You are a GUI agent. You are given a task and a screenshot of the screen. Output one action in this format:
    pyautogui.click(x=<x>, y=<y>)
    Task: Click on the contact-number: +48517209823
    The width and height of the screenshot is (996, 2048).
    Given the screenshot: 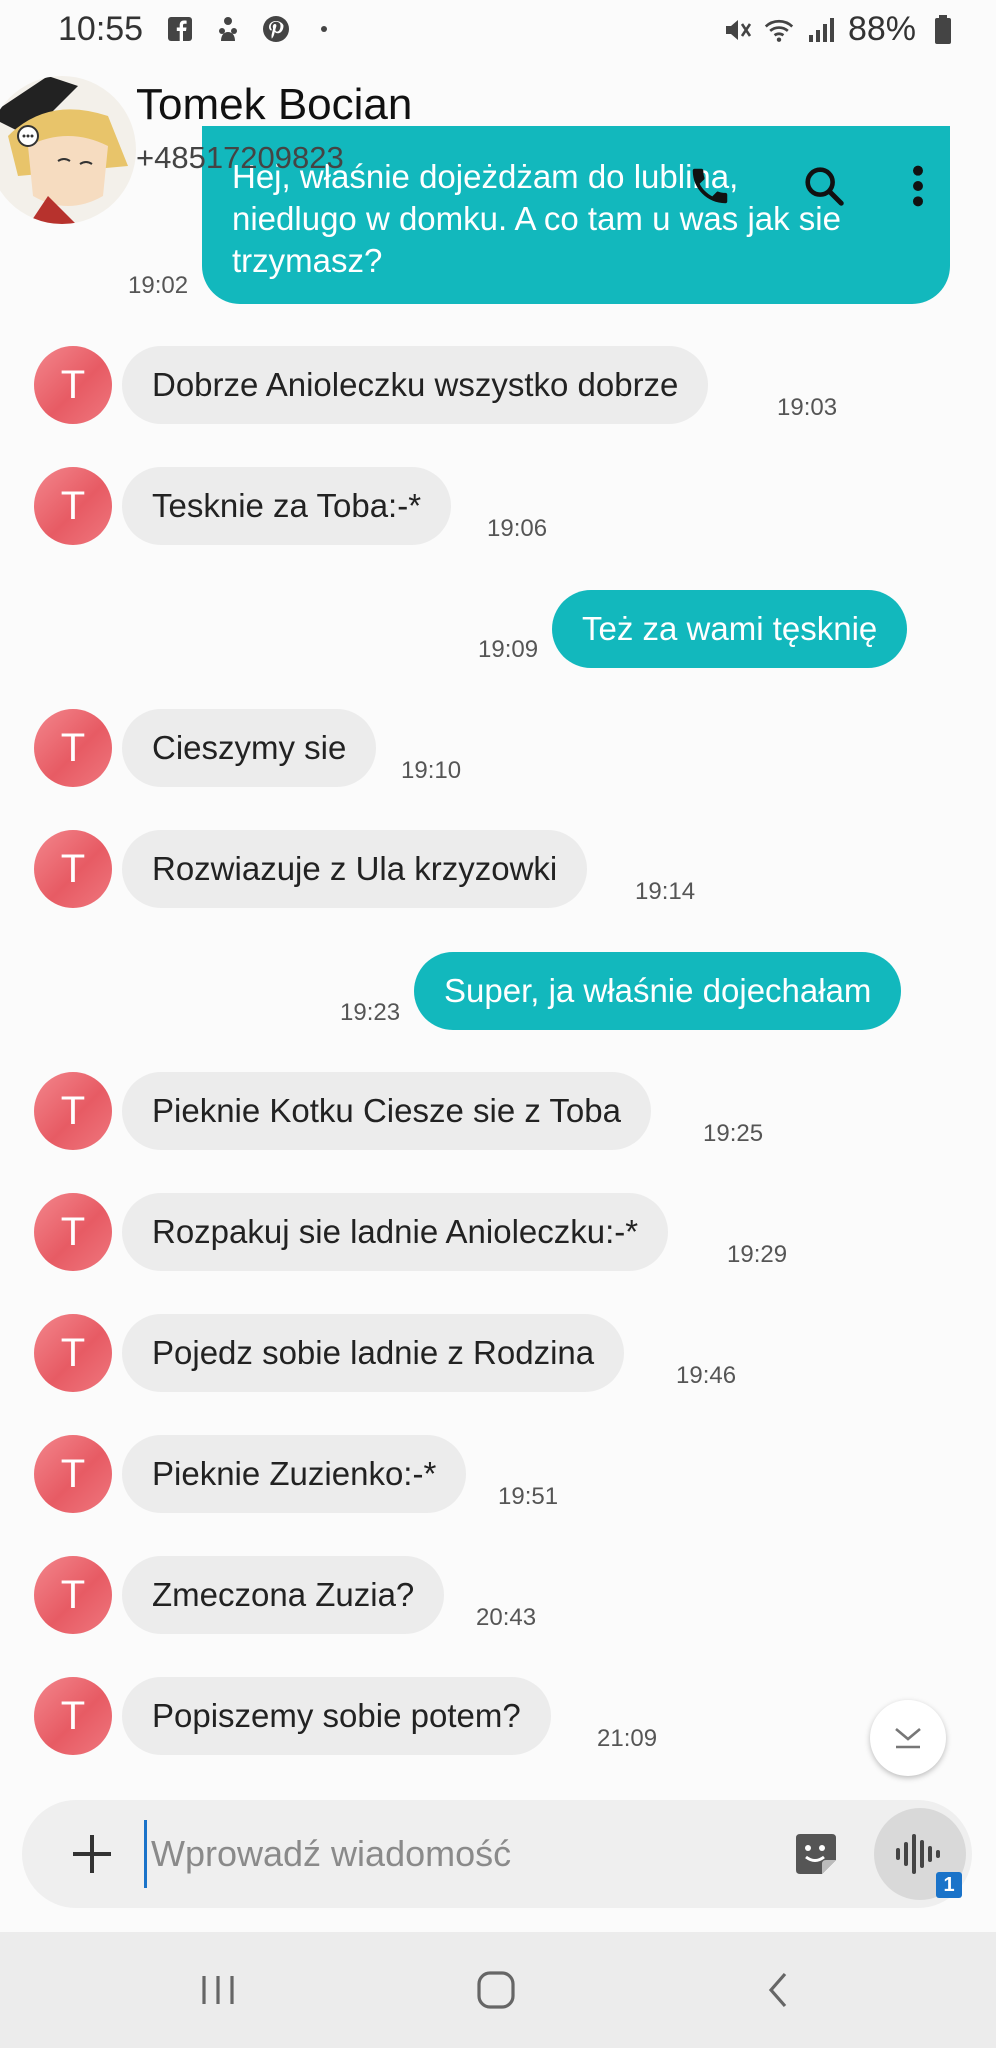 What is the action you would take?
    pyautogui.click(x=240, y=157)
    